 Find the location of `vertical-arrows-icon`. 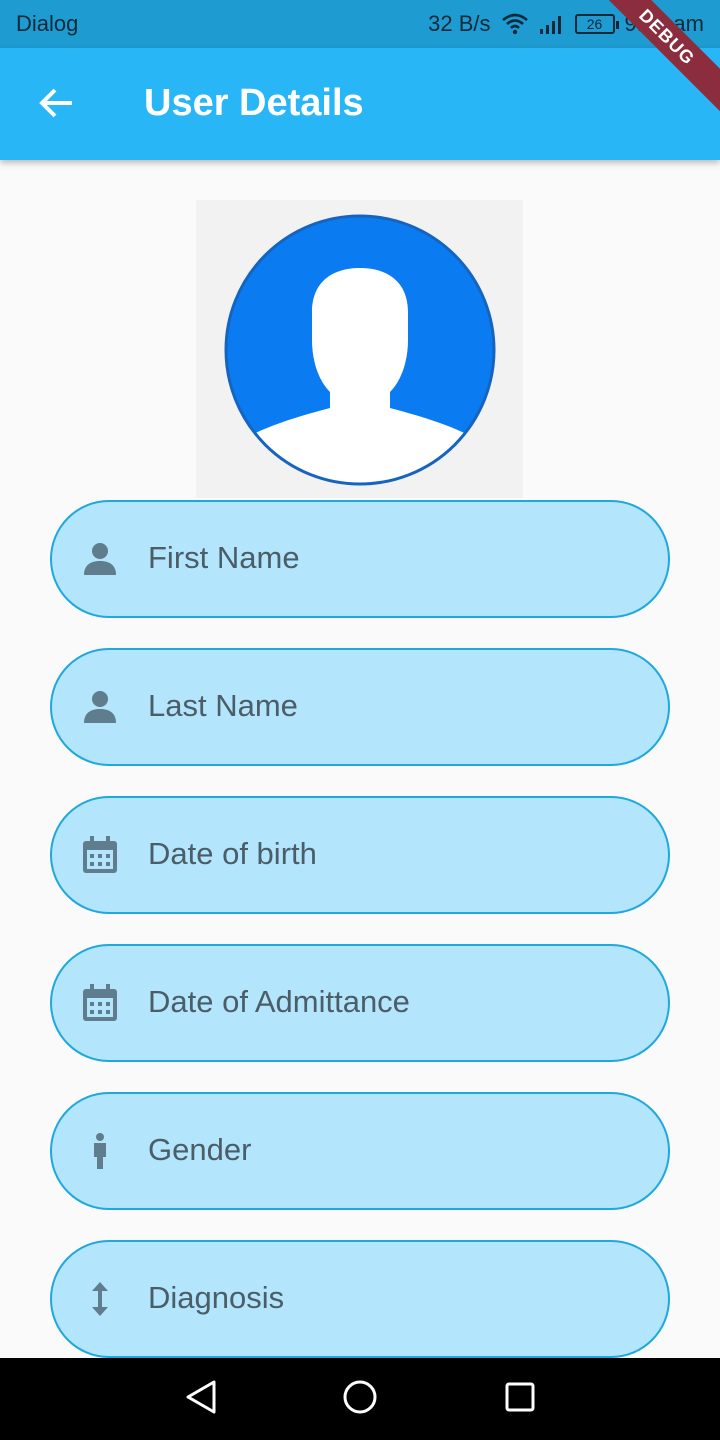

vertical-arrows-icon is located at coordinates (100, 1299).